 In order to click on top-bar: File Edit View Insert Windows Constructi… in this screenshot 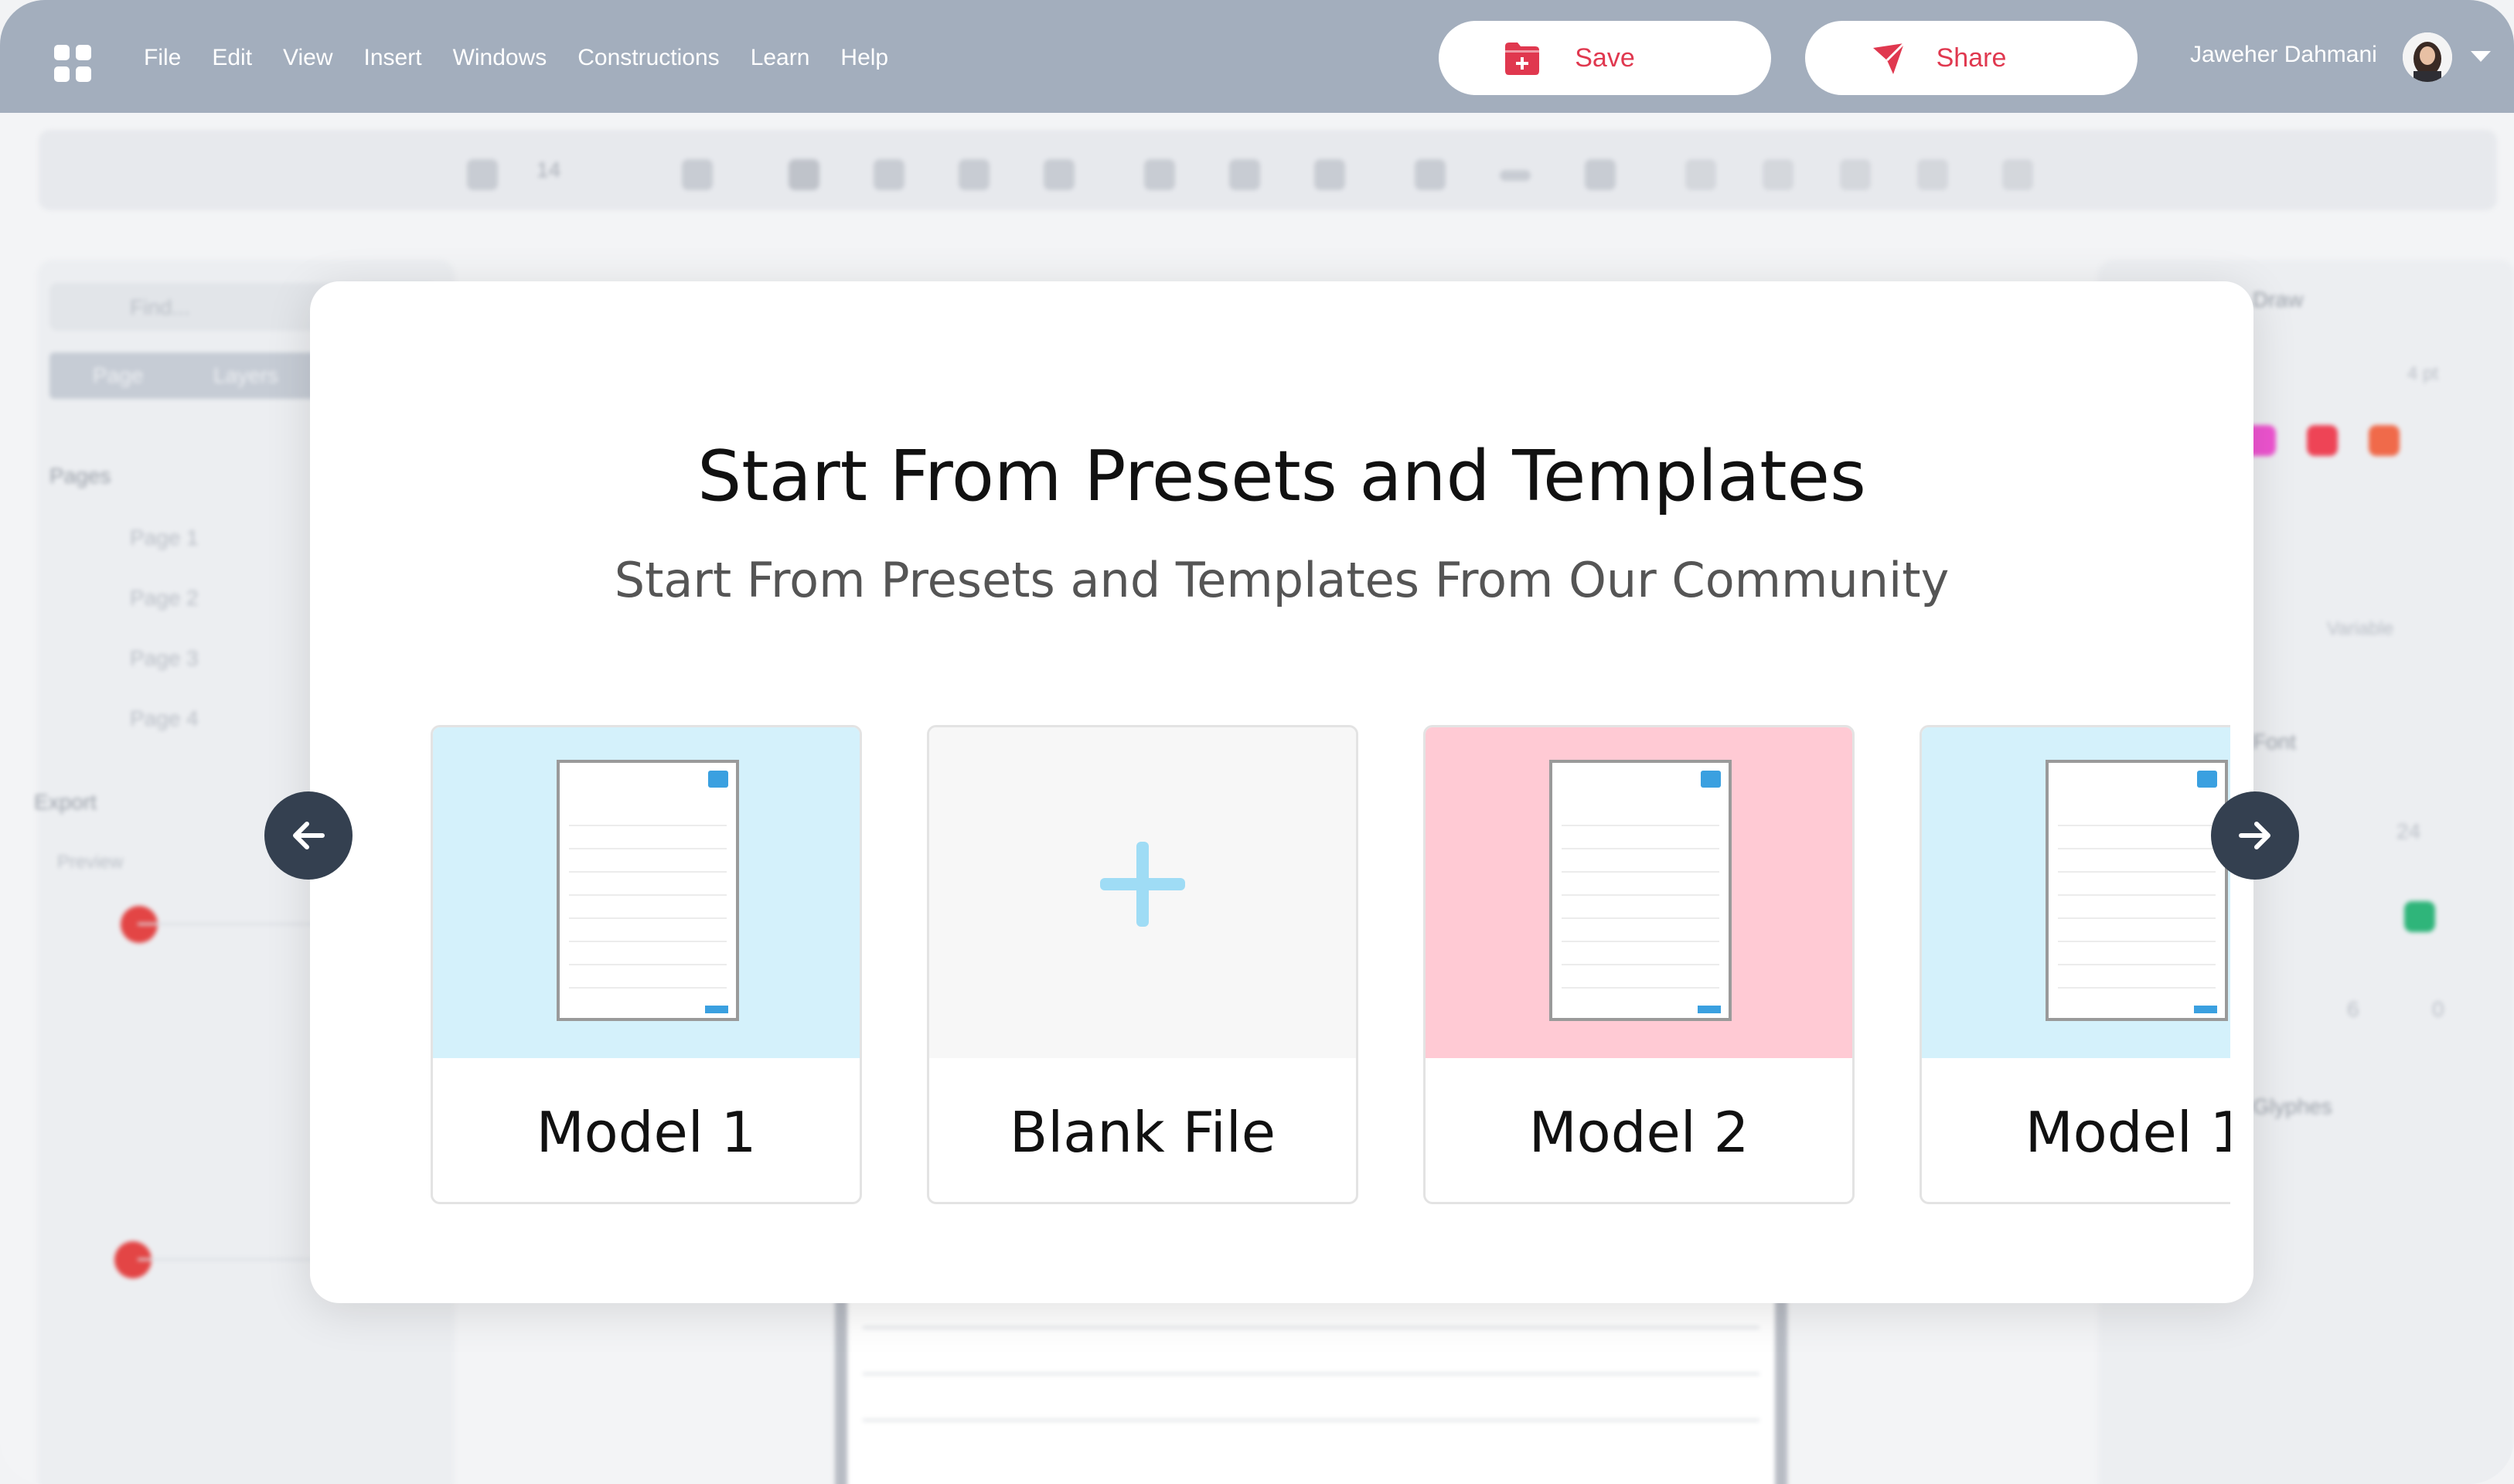, I will do `click(1257, 56)`.